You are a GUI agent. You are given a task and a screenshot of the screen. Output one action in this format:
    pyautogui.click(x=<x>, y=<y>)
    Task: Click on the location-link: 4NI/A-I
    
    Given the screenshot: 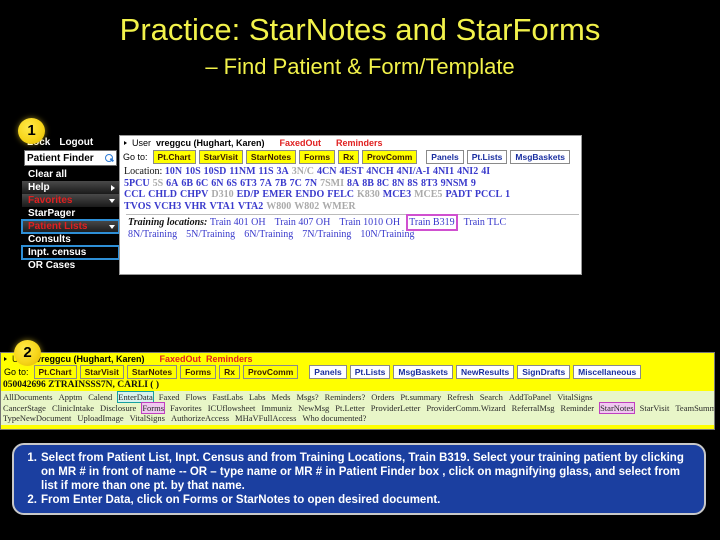 What is the action you would take?
    pyautogui.click(x=413, y=171)
    